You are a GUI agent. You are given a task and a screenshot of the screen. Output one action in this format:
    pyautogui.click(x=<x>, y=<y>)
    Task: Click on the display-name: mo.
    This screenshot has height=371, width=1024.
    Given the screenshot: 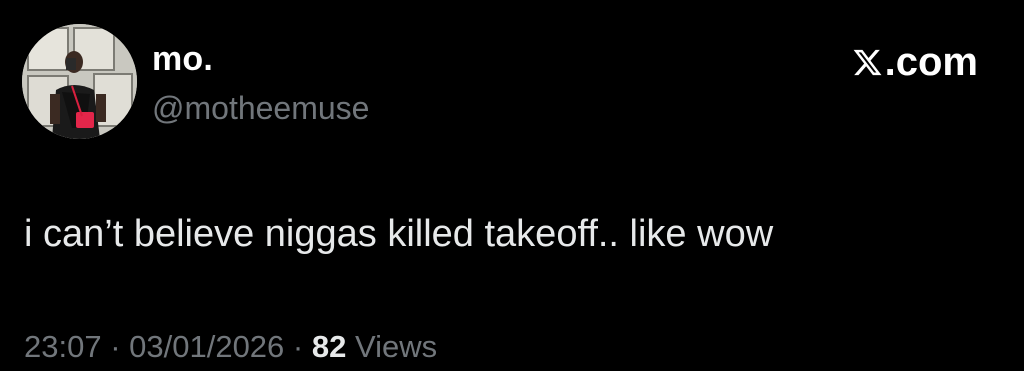 What is the action you would take?
    pyautogui.click(x=182, y=59)
    